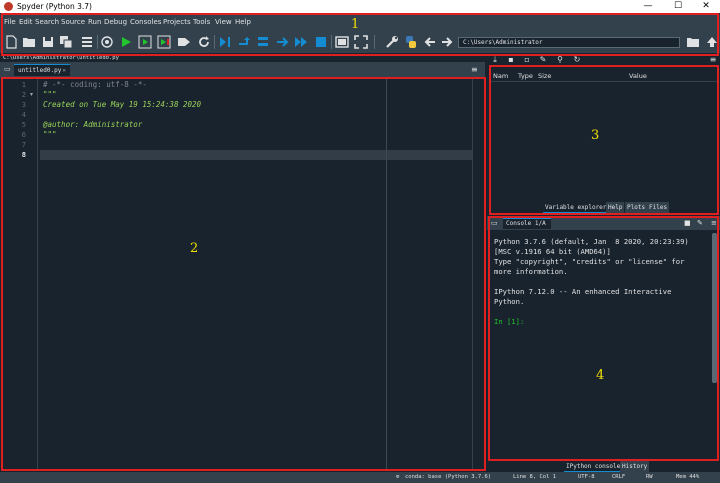 This screenshot has width=720, height=483. I want to click on console-tab-bar: ▭ Console 1/A ■ ✎ ≡, so click(603, 223).